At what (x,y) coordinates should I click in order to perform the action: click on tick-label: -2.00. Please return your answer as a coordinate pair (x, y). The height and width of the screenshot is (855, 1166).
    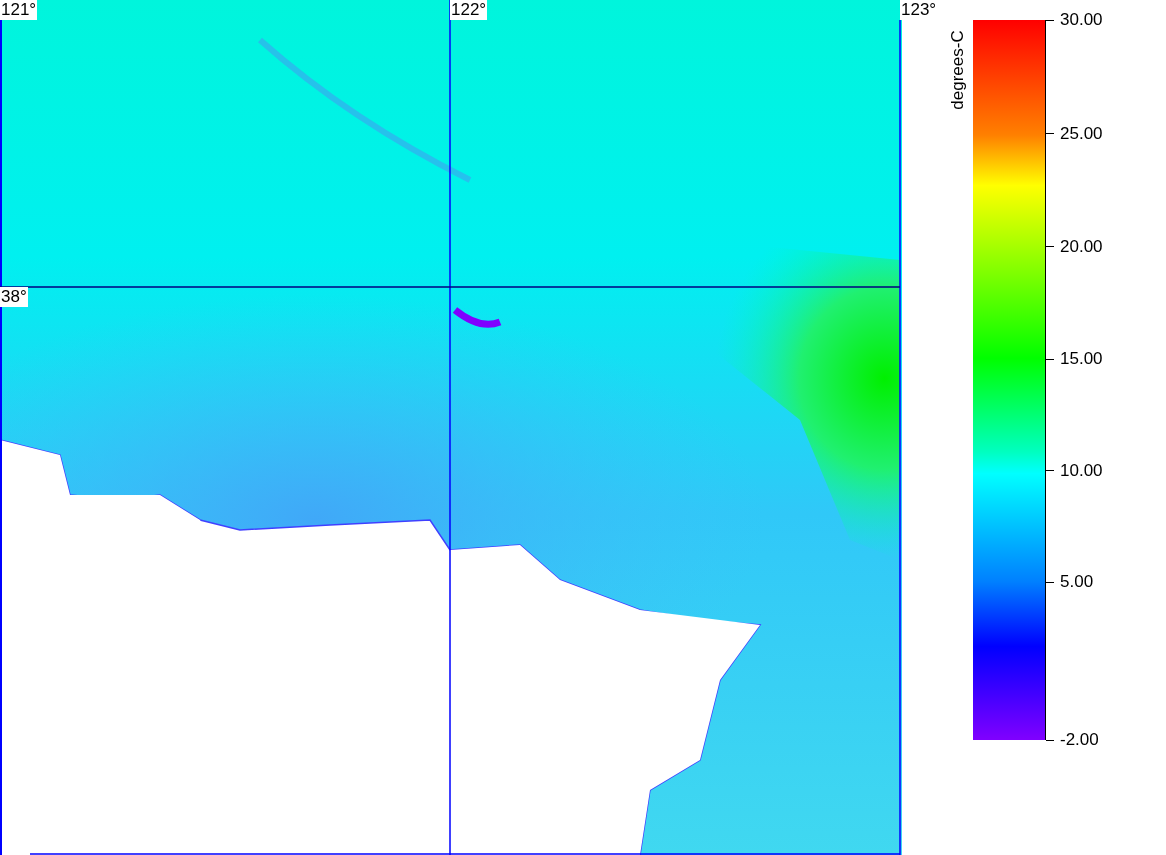
    Looking at the image, I should click on (1079, 740).